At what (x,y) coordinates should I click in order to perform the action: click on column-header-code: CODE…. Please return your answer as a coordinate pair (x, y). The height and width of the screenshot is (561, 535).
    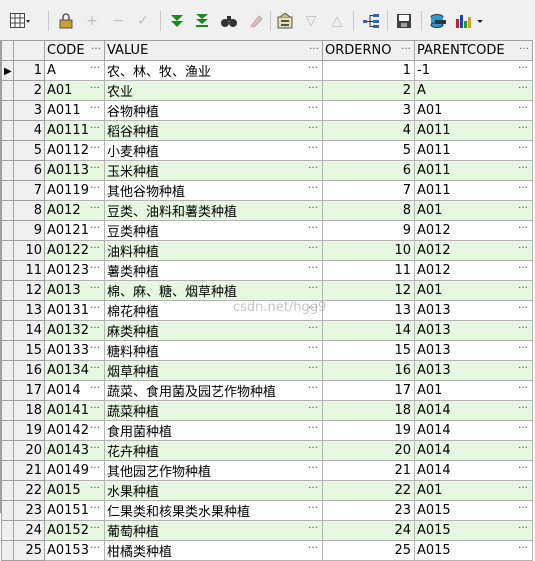
    Looking at the image, I should click on (74, 50).